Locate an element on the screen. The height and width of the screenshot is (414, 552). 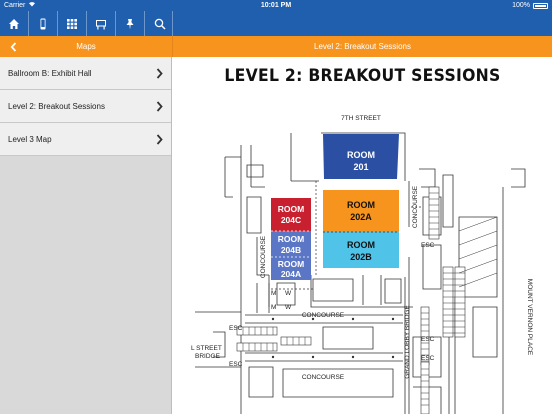
room-204b: ROOM 204B is located at coordinates (291, 243).